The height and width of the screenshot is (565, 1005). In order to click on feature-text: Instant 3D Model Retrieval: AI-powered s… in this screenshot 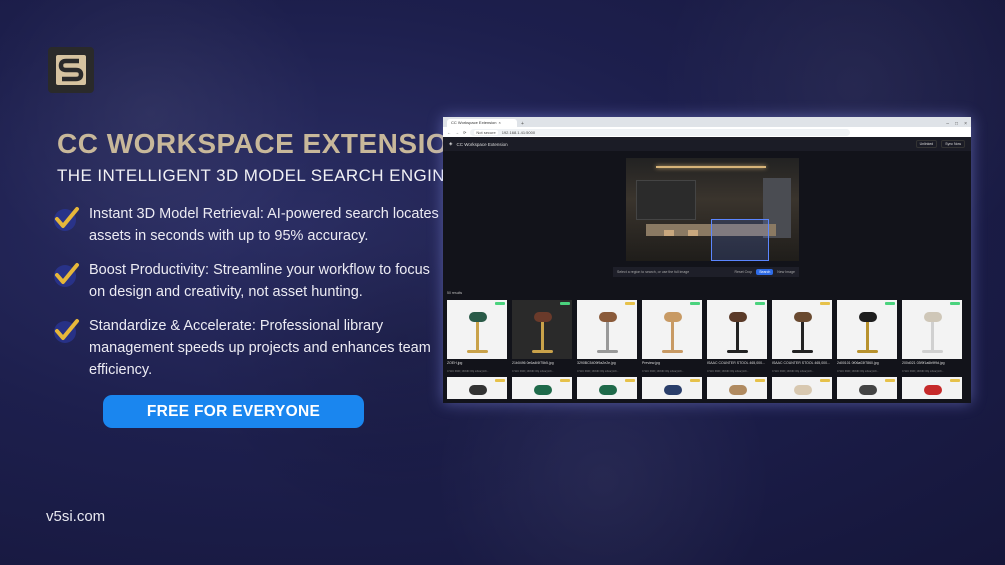, I will do `click(264, 225)`.